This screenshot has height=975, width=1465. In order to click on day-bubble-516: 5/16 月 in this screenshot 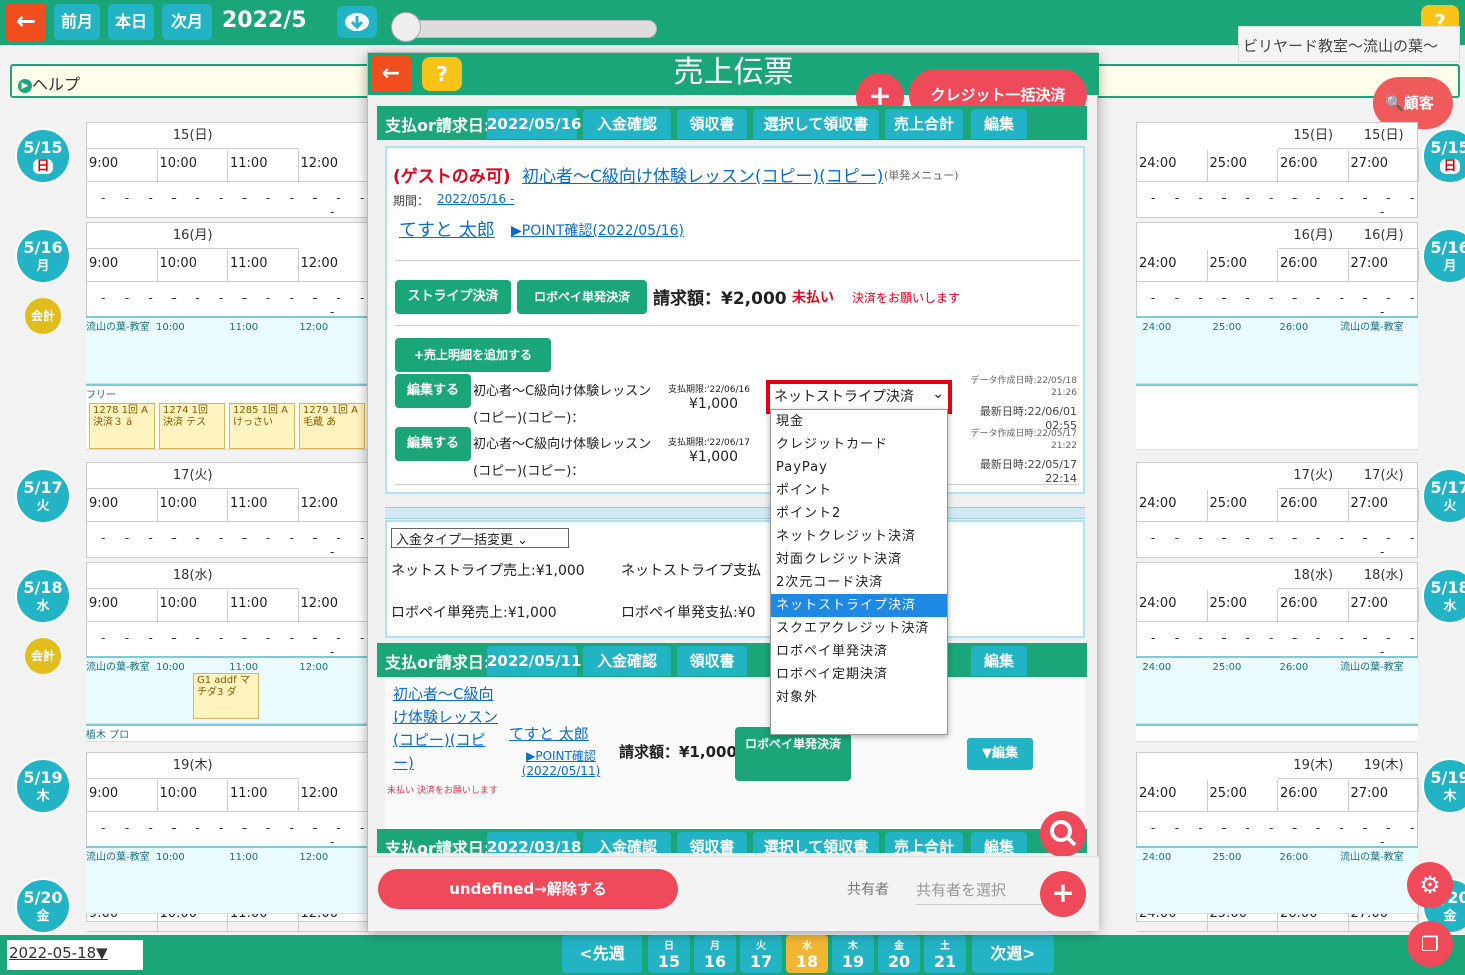, I will do `click(43, 256)`.